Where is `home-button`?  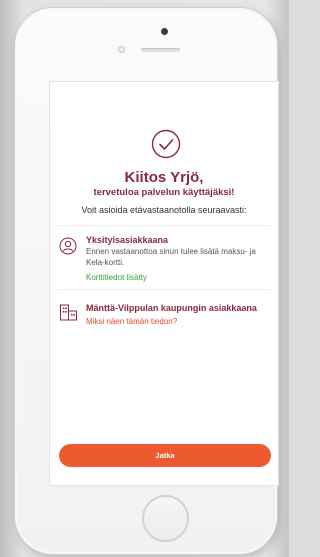
home-button is located at coordinates (165, 518).